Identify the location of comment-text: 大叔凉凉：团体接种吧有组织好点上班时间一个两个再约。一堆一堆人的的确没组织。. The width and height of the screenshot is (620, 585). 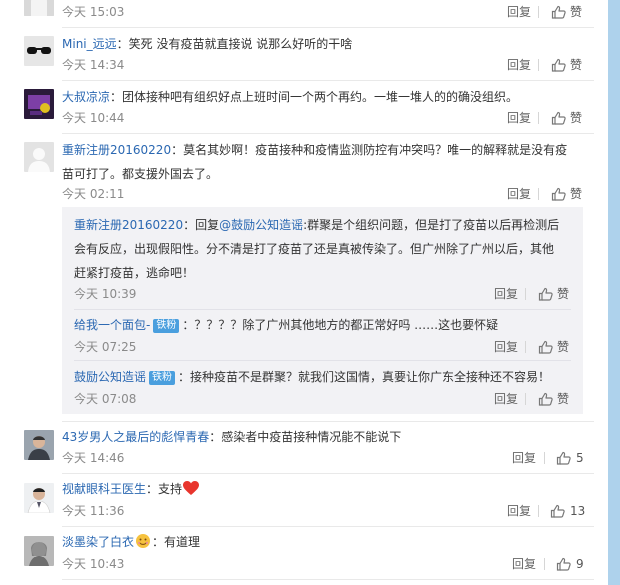
(290, 97).